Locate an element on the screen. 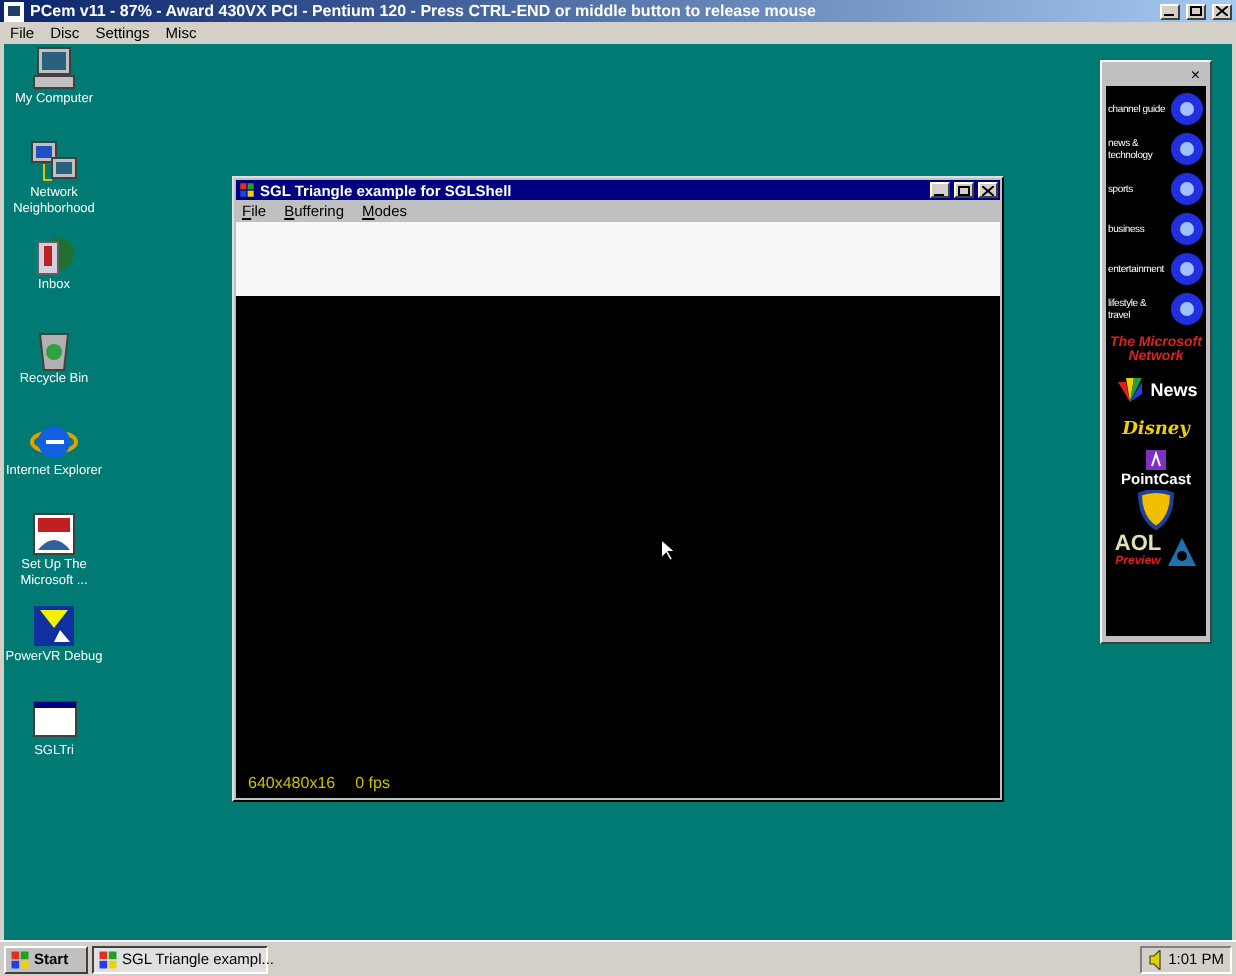 This screenshot has height=976, width=1236. fps-text: 0 fps is located at coordinates (372, 783).